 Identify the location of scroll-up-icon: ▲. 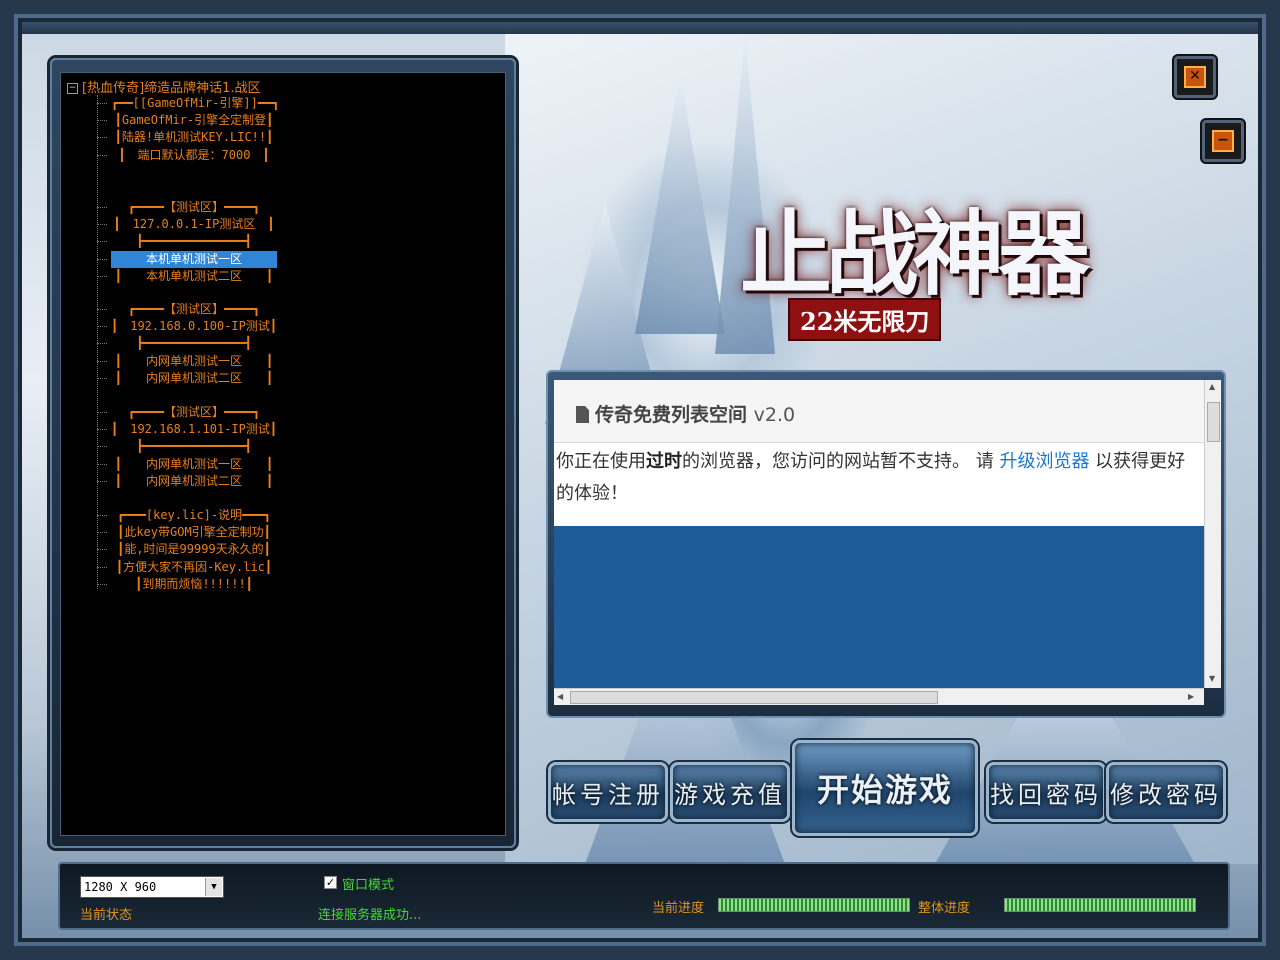
(1212, 386).